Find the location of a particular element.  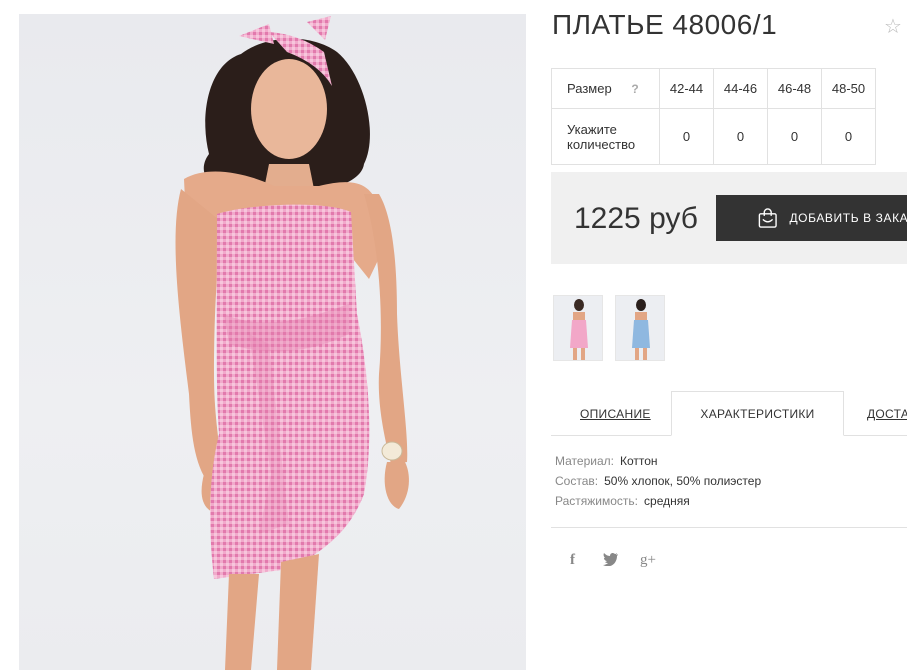

google-plus-icon: g+ is located at coordinates (648, 560).